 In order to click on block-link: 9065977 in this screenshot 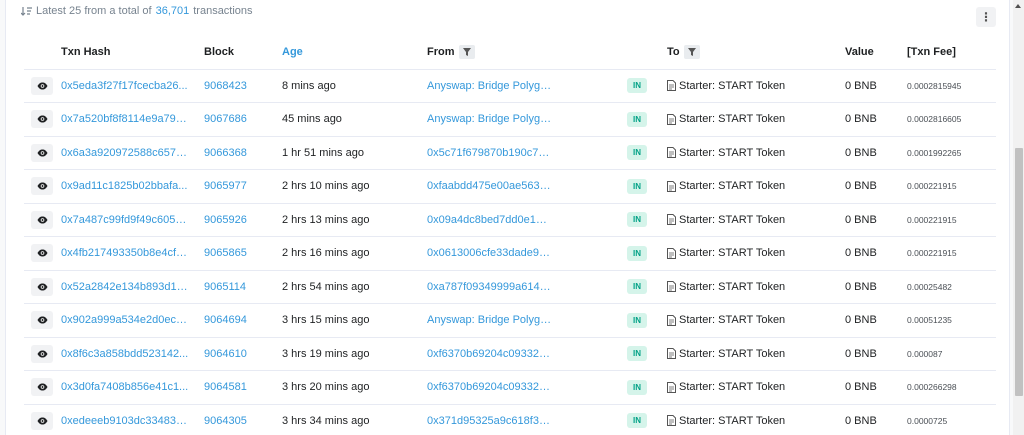, I will do `click(225, 186)`.